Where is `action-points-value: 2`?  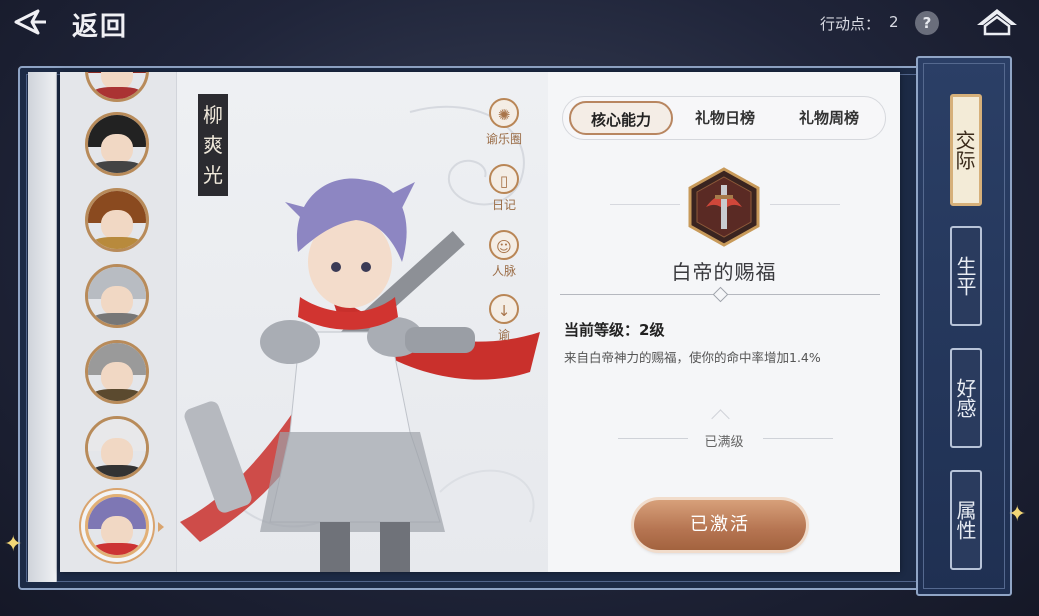
action-points-value: 2 is located at coordinates (894, 22).